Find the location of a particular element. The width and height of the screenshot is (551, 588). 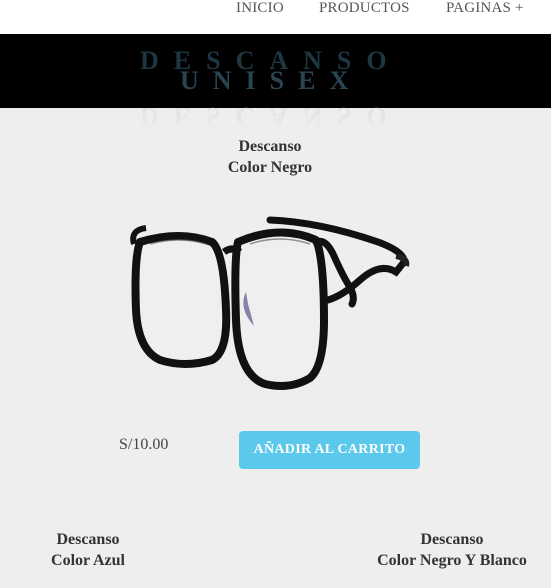

product-title: Descanso Color Negro is located at coordinates (270, 157).